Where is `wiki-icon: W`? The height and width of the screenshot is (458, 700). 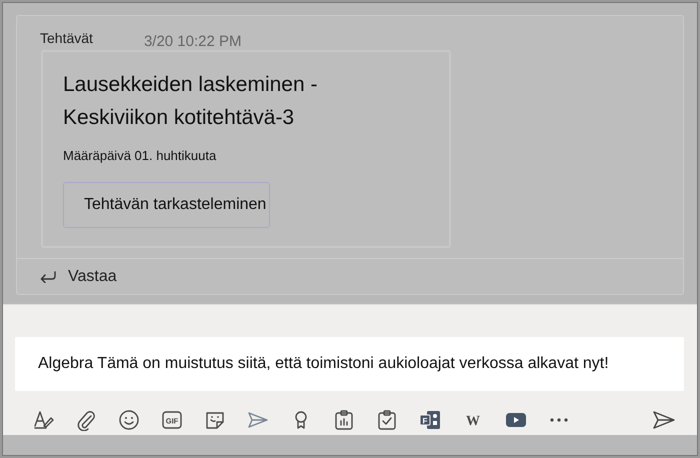 wiki-icon: W is located at coordinates (473, 419).